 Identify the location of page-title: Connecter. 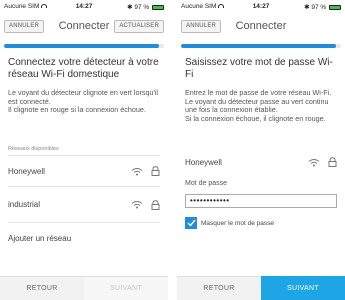
(261, 26).